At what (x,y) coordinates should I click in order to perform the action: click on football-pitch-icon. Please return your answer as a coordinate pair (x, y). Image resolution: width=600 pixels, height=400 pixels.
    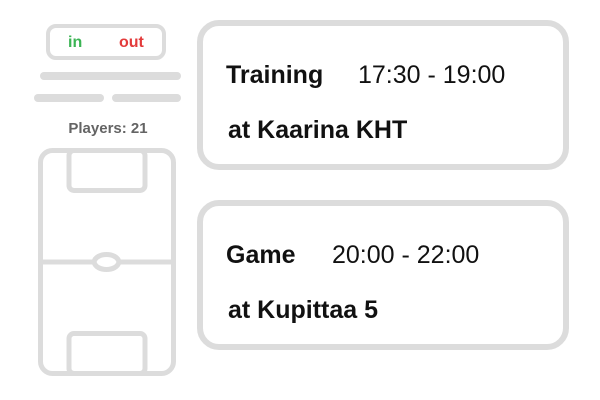
    Looking at the image, I should click on (107, 262).